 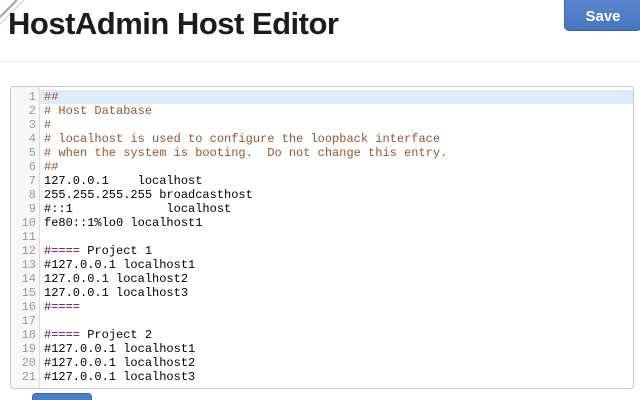 I want to click on line-number: 15, so click(x=28, y=293).